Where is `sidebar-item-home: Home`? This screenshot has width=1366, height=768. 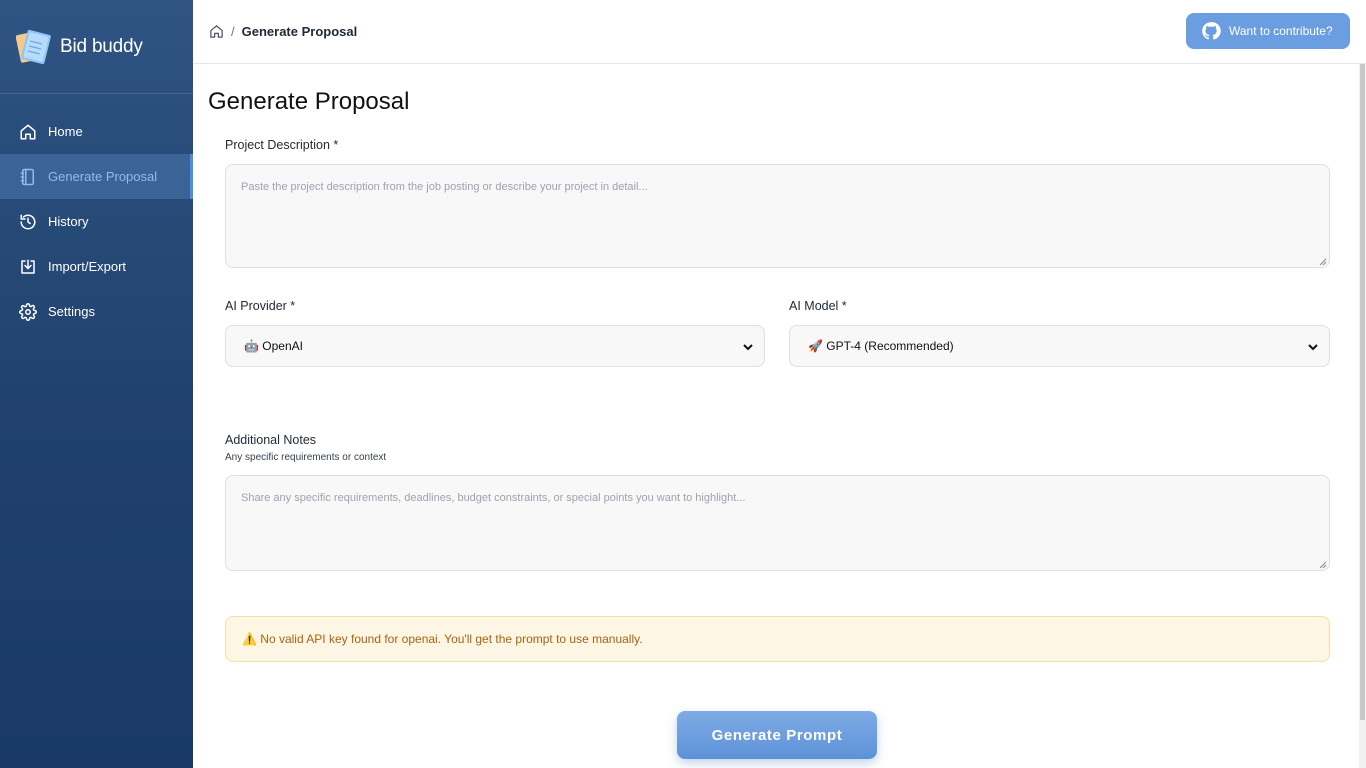 sidebar-item-home: Home is located at coordinates (96, 131).